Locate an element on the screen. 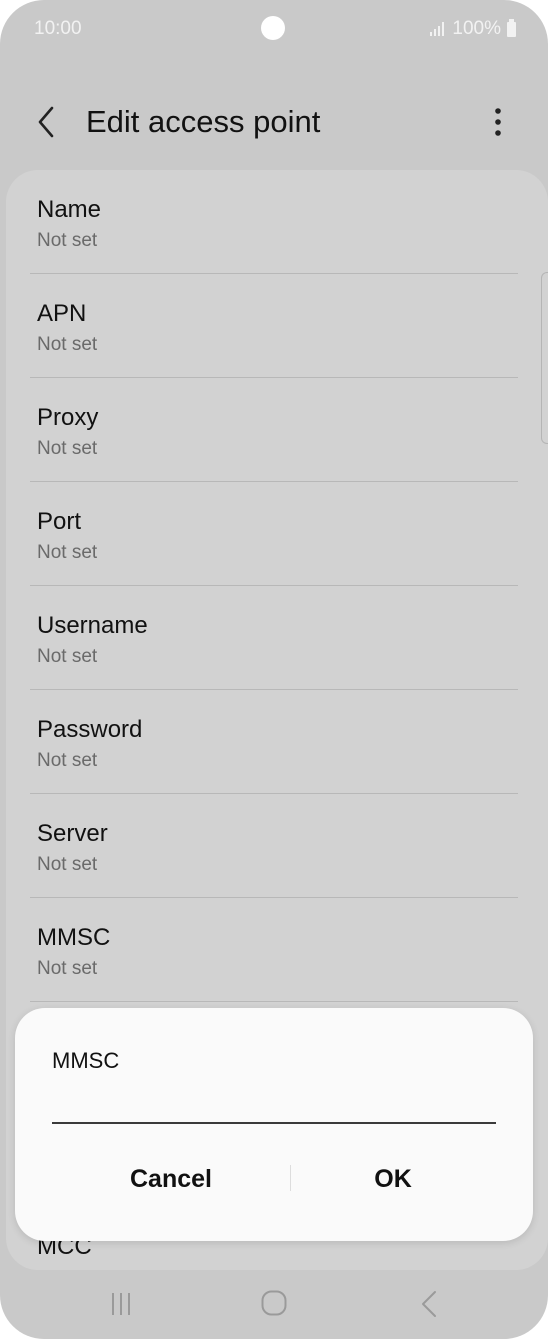 The width and height of the screenshot is (548, 1339). list-item-title: Server is located at coordinates (72, 833).